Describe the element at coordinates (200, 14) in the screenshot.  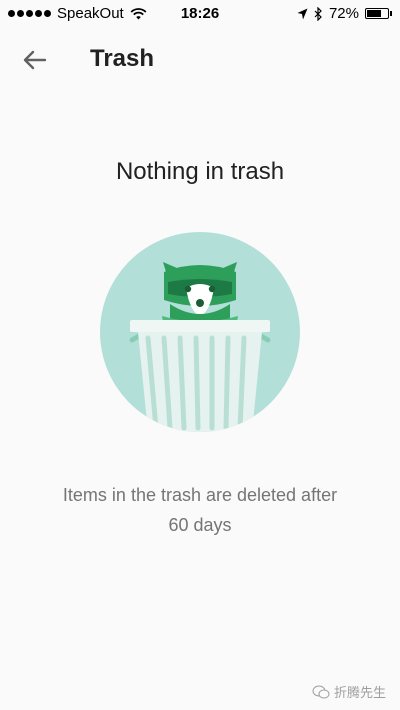
I see `status-bar: SpeakOut 18:26 72%` at that location.